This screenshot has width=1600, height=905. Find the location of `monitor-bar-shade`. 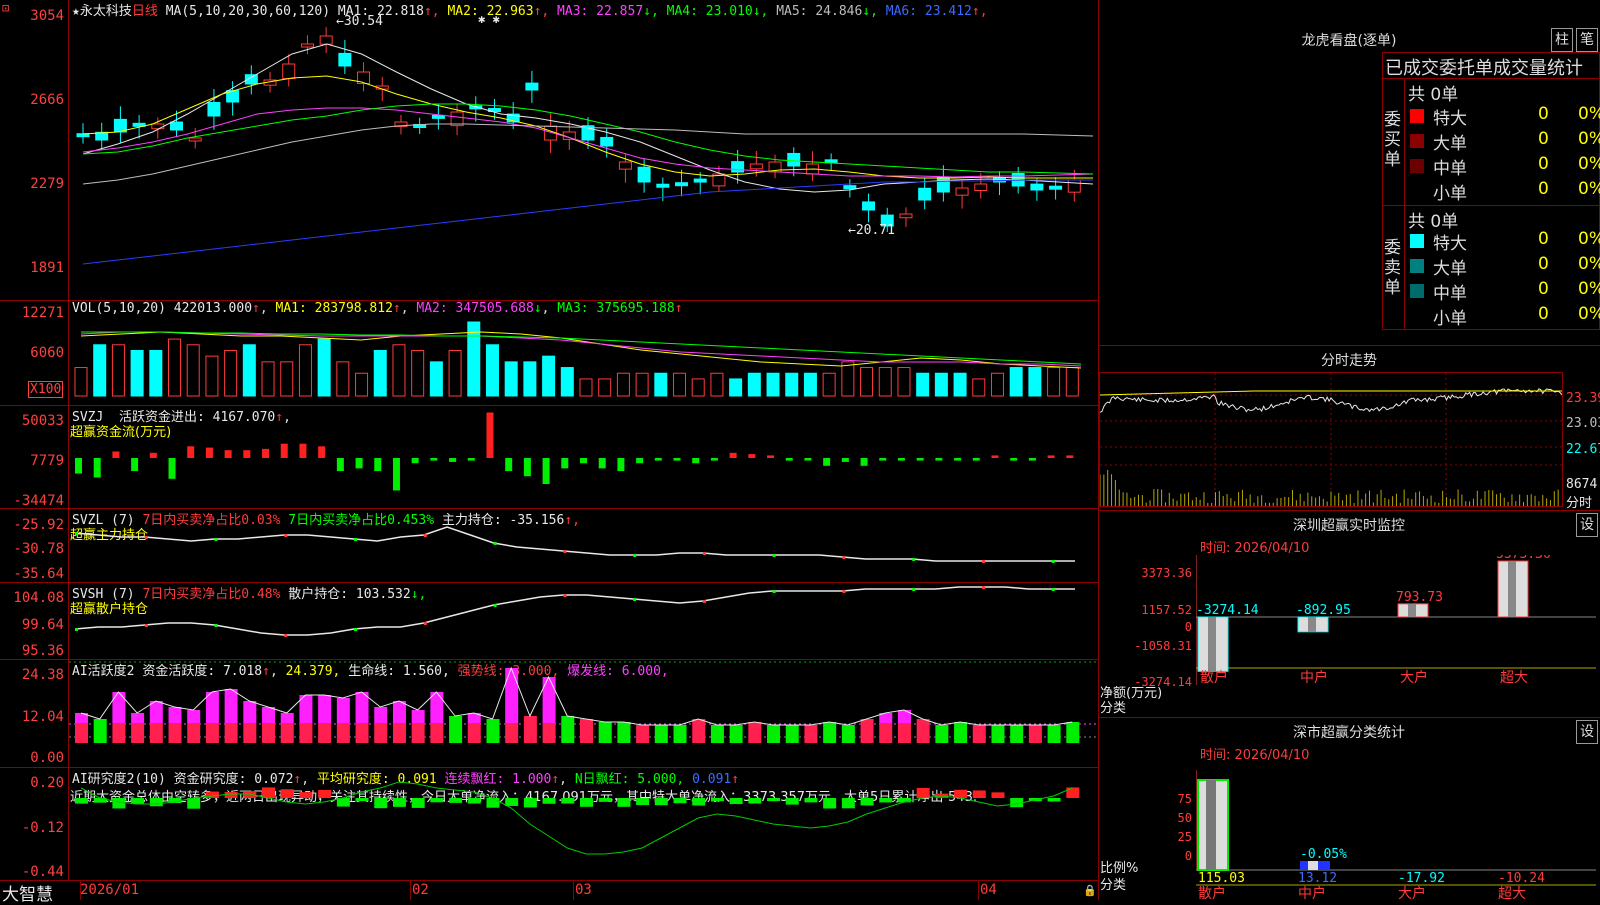

monitor-bar-shade is located at coordinates (1412, 610).